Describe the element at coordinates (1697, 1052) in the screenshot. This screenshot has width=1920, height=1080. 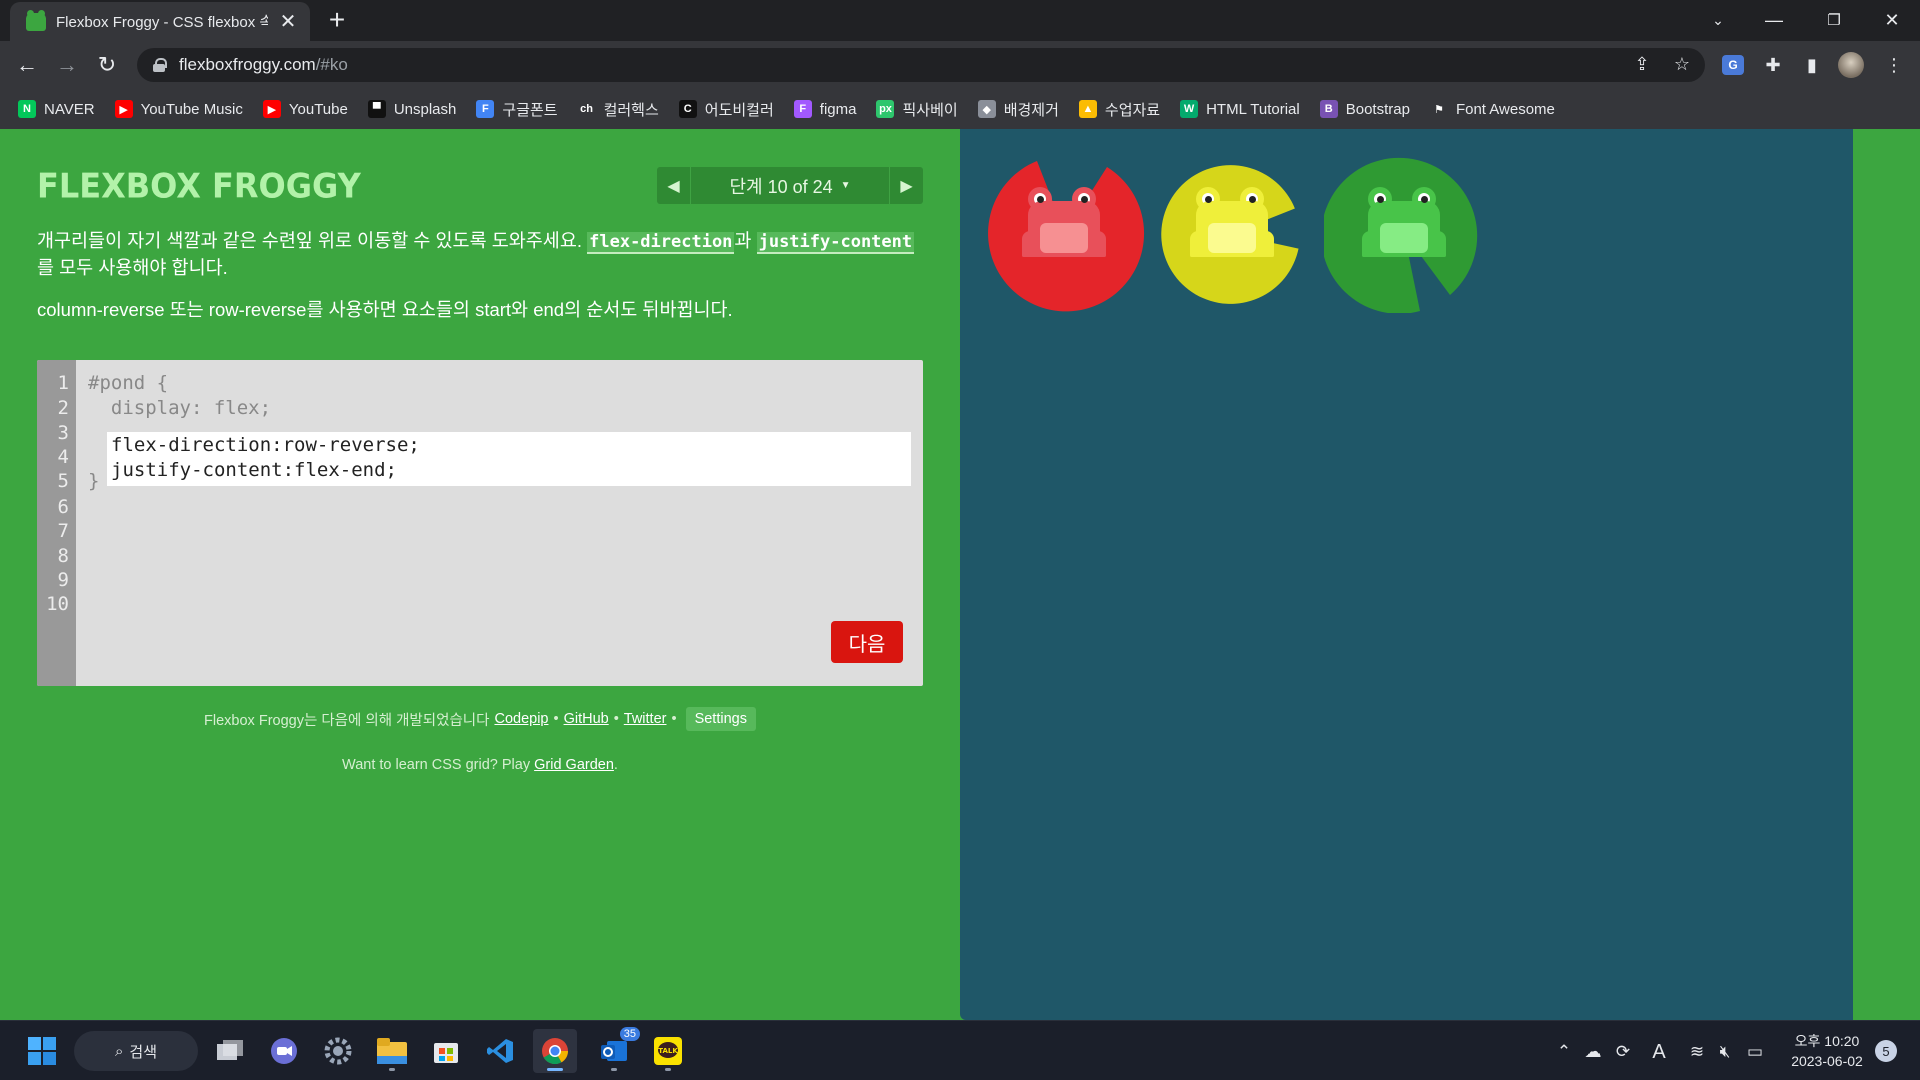
I see `wifi-icon: ≋` at that location.